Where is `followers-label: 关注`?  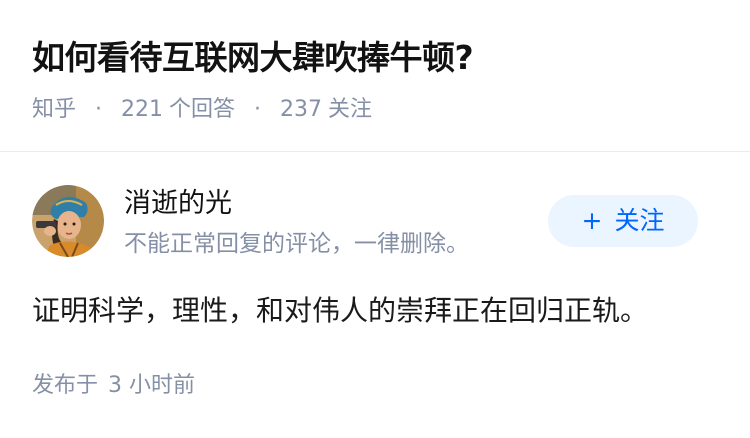
followers-label: 关注 is located at coordinates (350, 109).